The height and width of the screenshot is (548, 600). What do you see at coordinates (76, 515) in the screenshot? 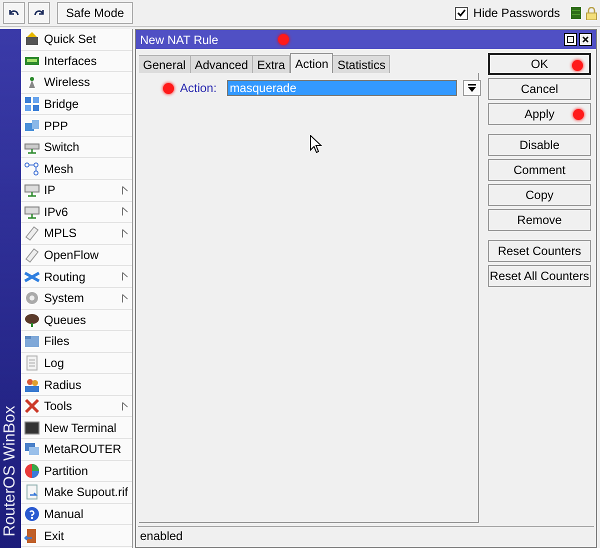
I see `menu-item: Manual` at bounding box center [76, 515].